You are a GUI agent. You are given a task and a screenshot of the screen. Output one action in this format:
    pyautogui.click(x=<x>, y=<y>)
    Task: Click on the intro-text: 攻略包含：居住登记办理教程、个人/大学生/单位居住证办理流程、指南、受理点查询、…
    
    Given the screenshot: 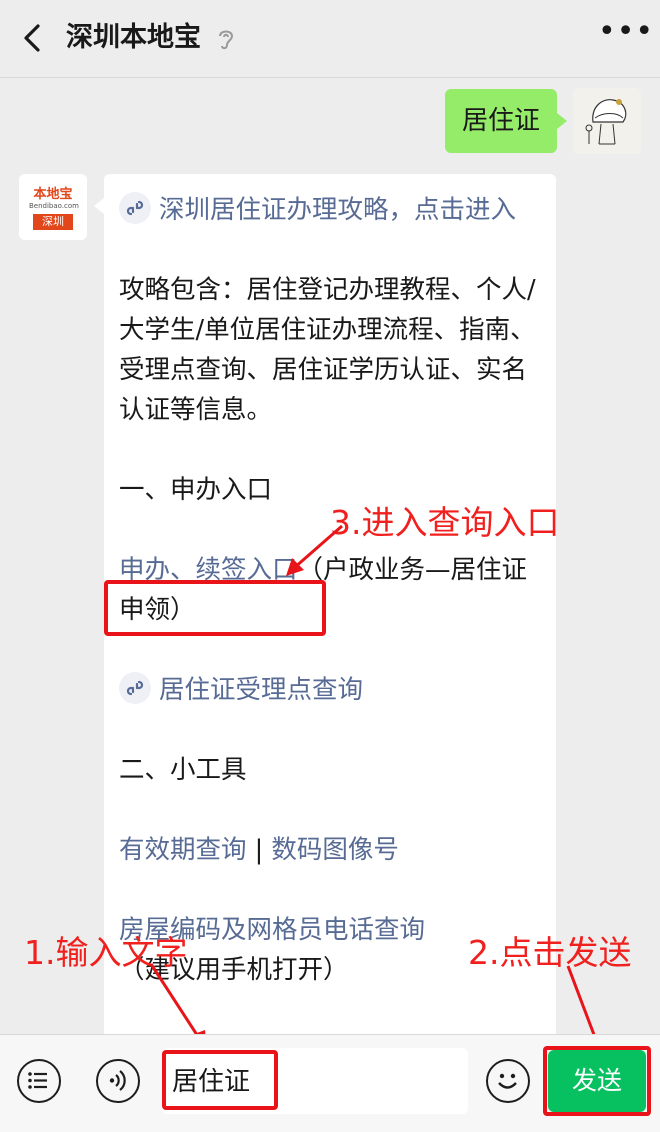 What is the action you would take?
    pyautogui.click(x=327, y=350)
    